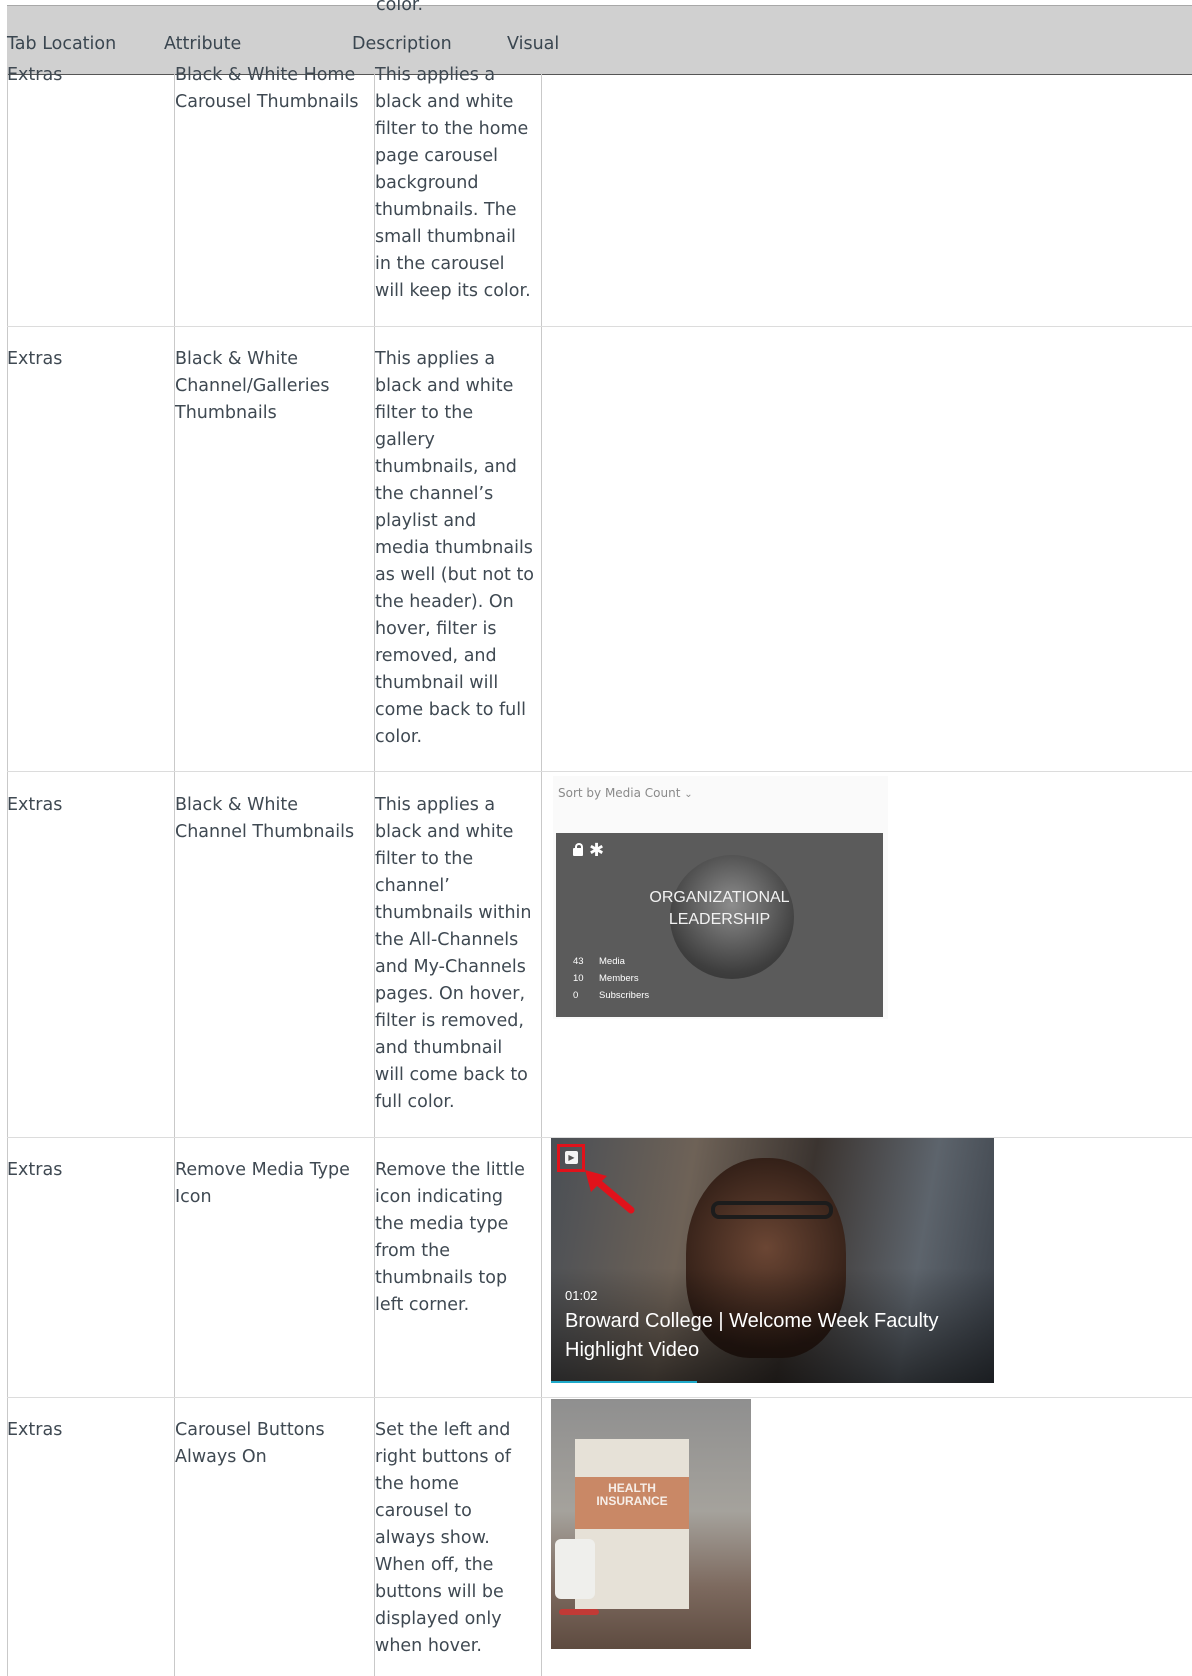 The height and width of the screenshot is (1676, 1192). Describe the element at coordinates (541, 874) in the screenshot. I see `column-divider` at that location.